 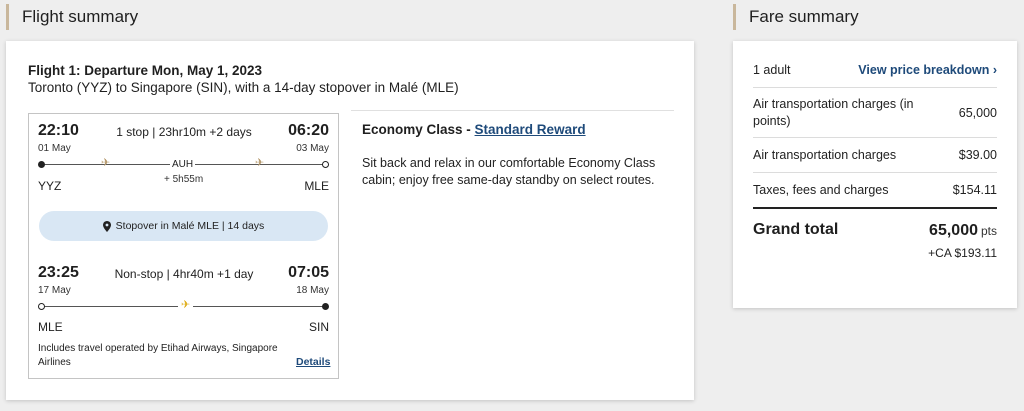 What do you see at coordinates (72, 17) in the screenshot?
I see `flight-summary-heading: Flight summary` at bounding box center [72, 17].